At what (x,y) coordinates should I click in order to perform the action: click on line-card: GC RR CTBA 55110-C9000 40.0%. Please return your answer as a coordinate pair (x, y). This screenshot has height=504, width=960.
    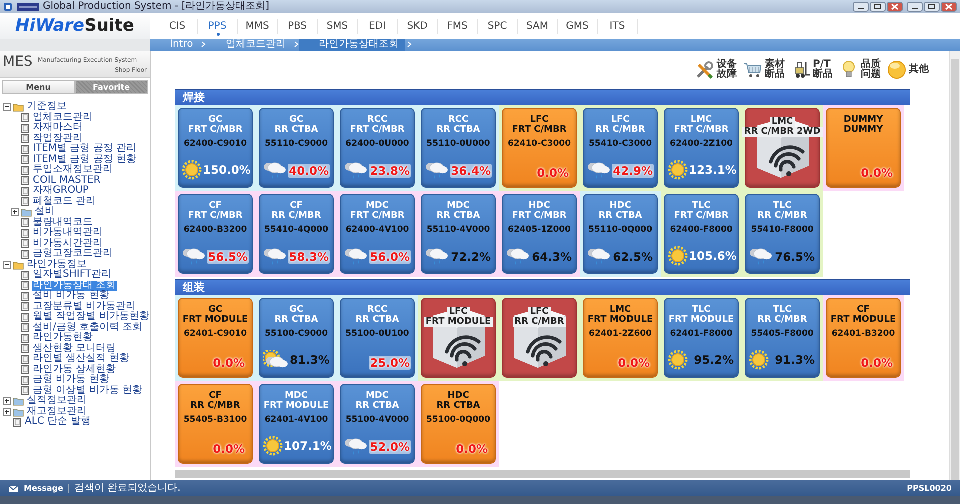
    Looking at the image, I should click on (296, 148).